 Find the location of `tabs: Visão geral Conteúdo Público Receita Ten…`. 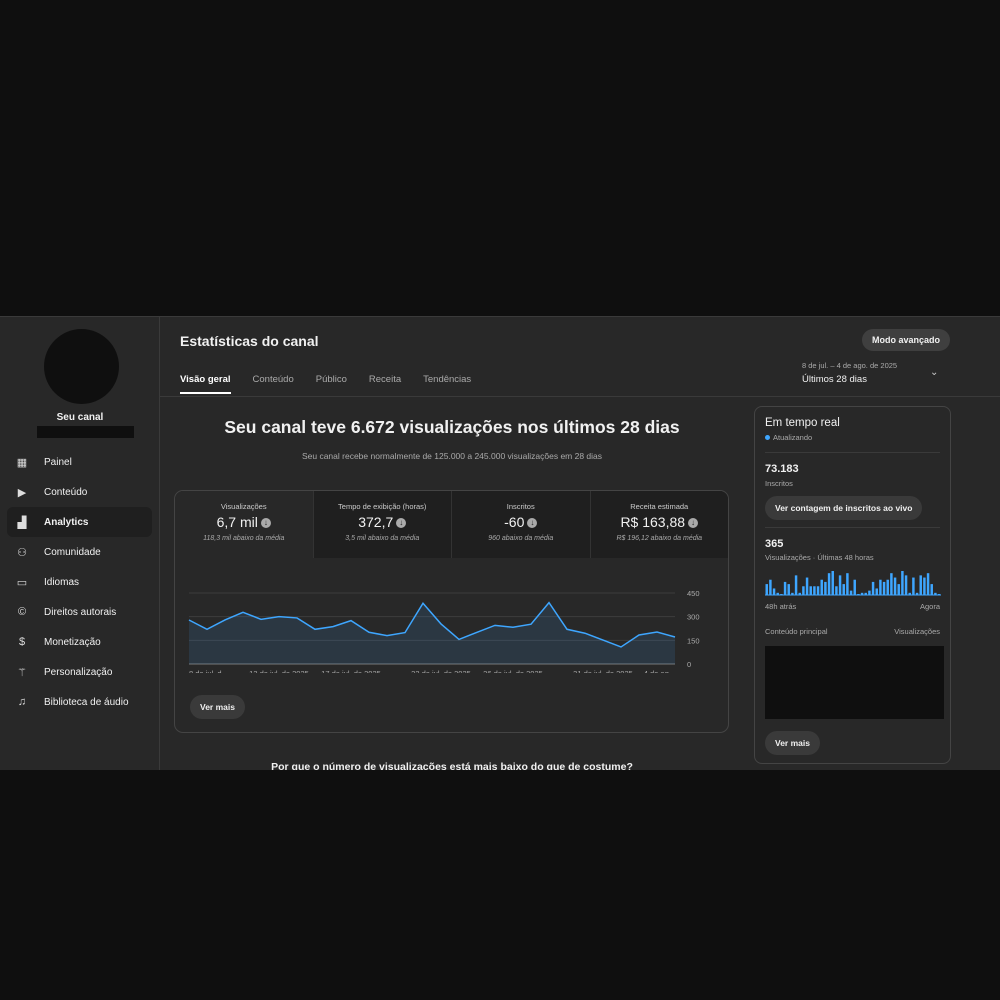

tabs: Visão geral Conteúdo Público Receita Ten… is located at coordinates (325, 384).